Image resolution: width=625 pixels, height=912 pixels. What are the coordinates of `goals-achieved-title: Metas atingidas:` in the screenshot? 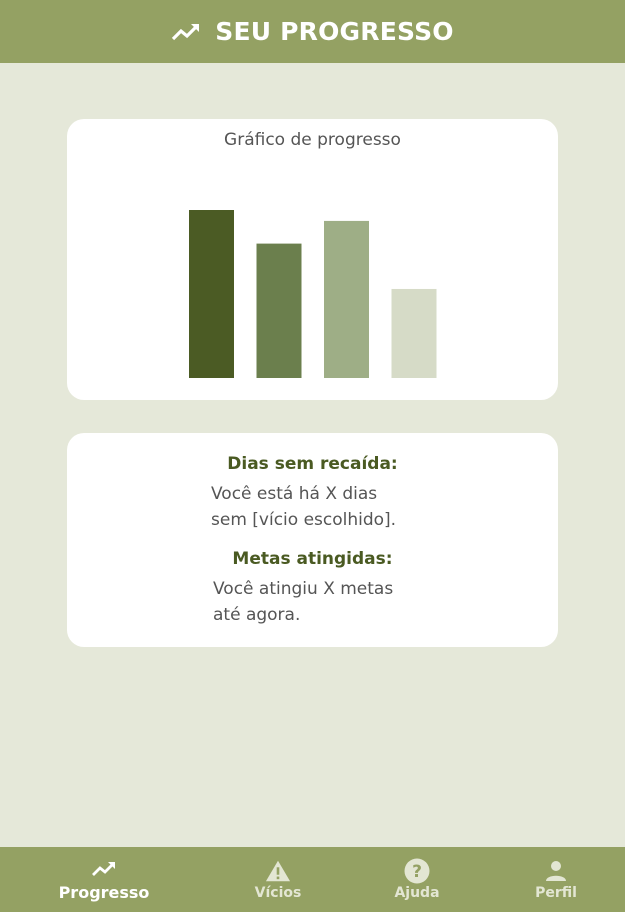 It's located at (312, 559).